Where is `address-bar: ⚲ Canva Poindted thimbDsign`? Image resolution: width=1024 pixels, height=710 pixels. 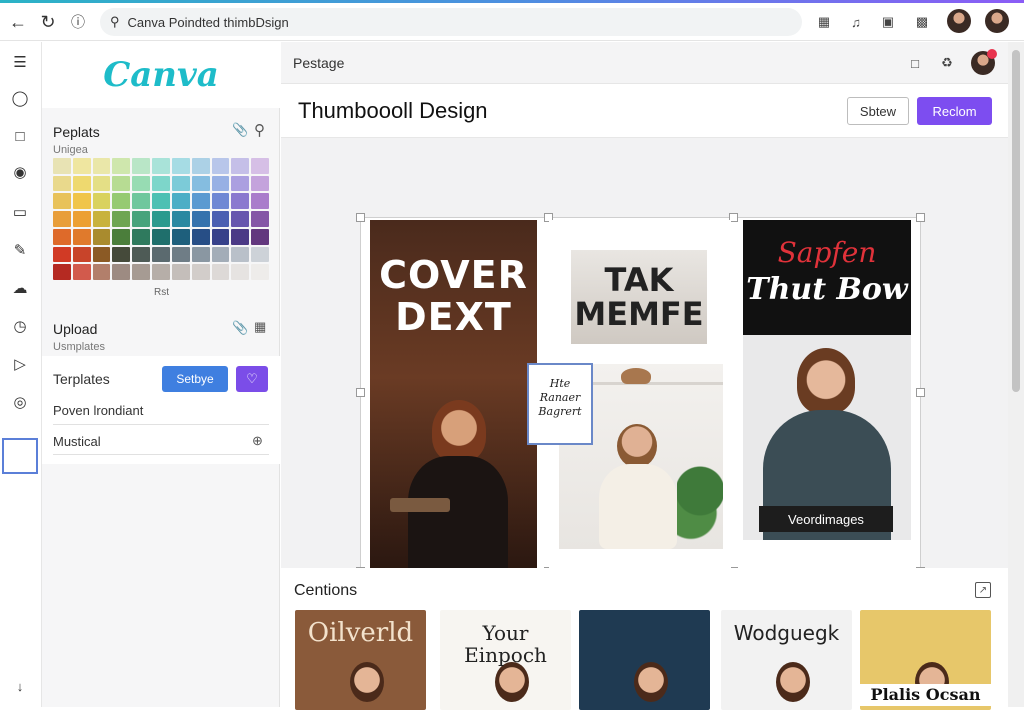
address-bar: ⚲ Canva Poindted thimbDsign is located at coordinates (451, 22).